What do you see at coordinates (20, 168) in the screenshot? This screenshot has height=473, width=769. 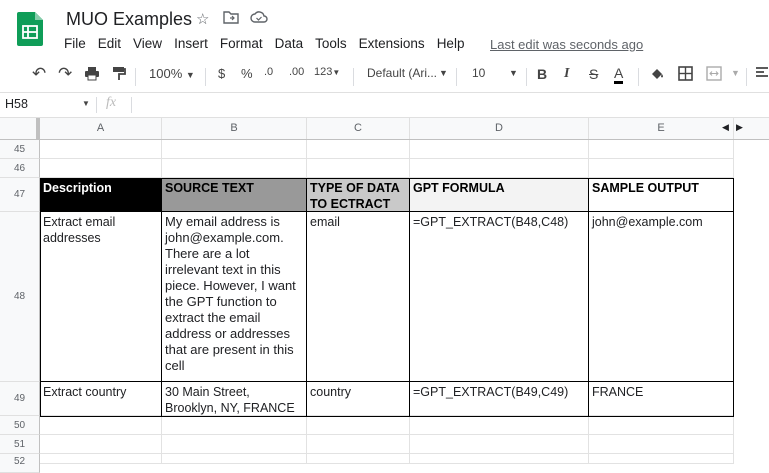 I see `row-header-46: 46` at bounding box center [20, 168].